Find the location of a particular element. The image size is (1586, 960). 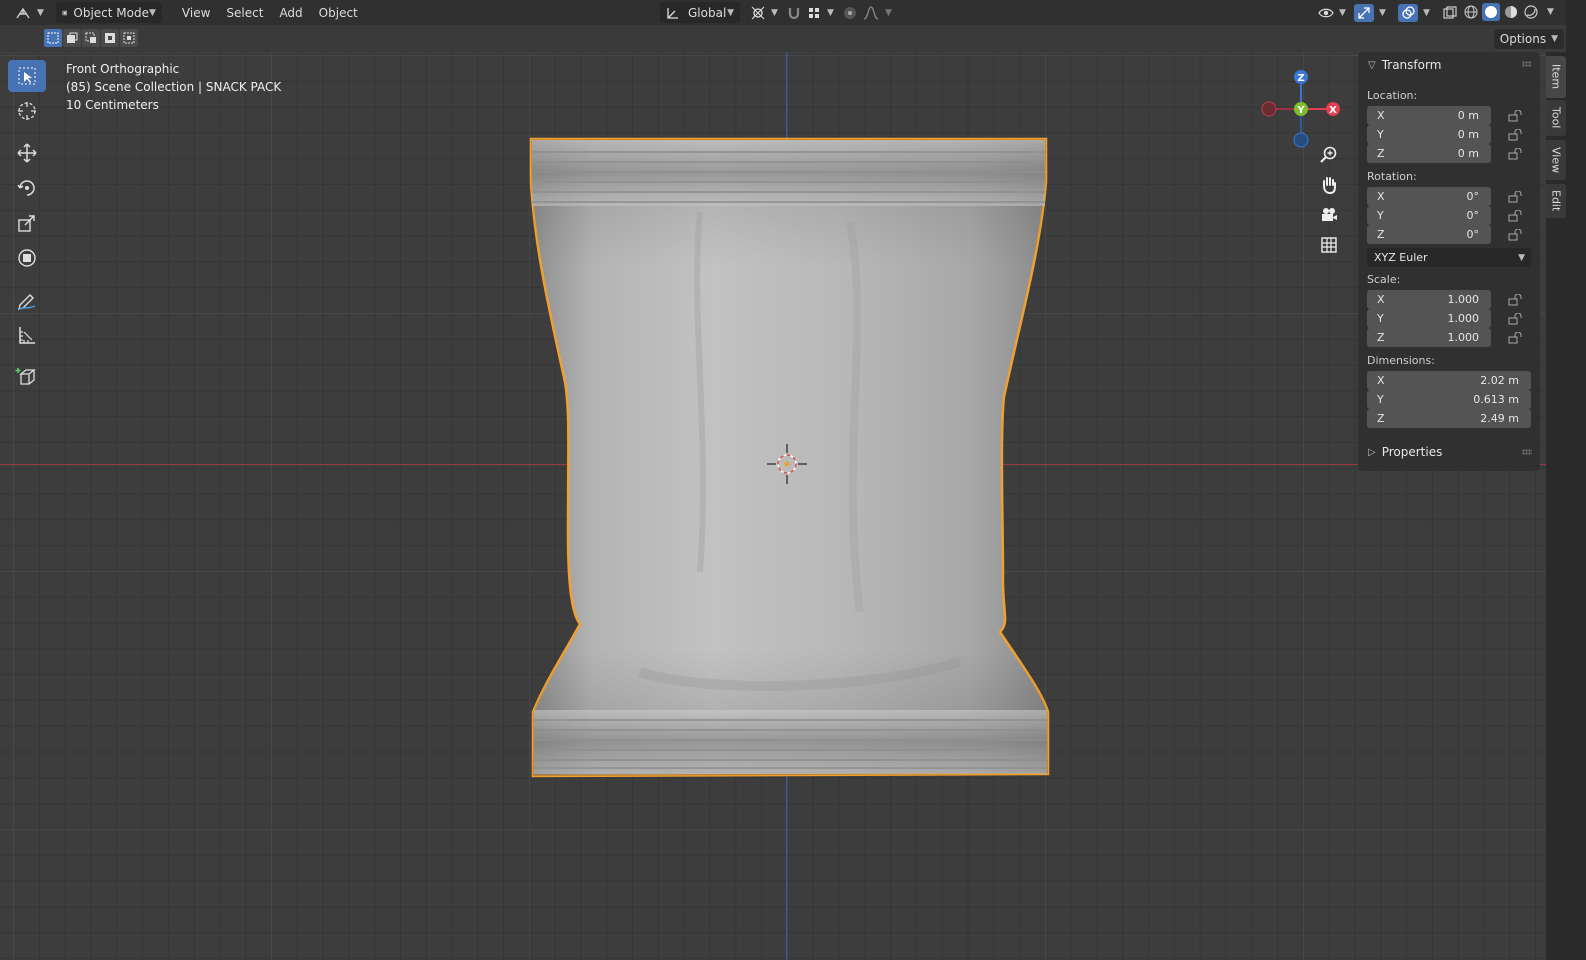

field-value: 0 m is located at coordinates (1468, 134).